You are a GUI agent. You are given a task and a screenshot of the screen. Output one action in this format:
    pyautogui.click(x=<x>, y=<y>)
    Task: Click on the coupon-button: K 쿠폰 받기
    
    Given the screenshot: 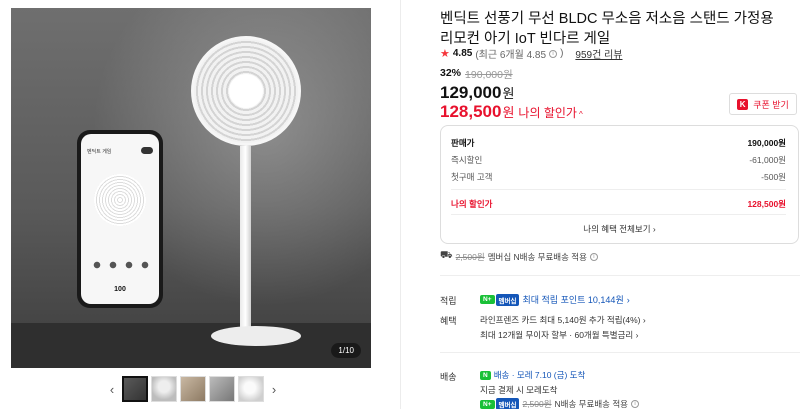 What is the action you would take?
    pyautogui.click(x=763, y=104)
    